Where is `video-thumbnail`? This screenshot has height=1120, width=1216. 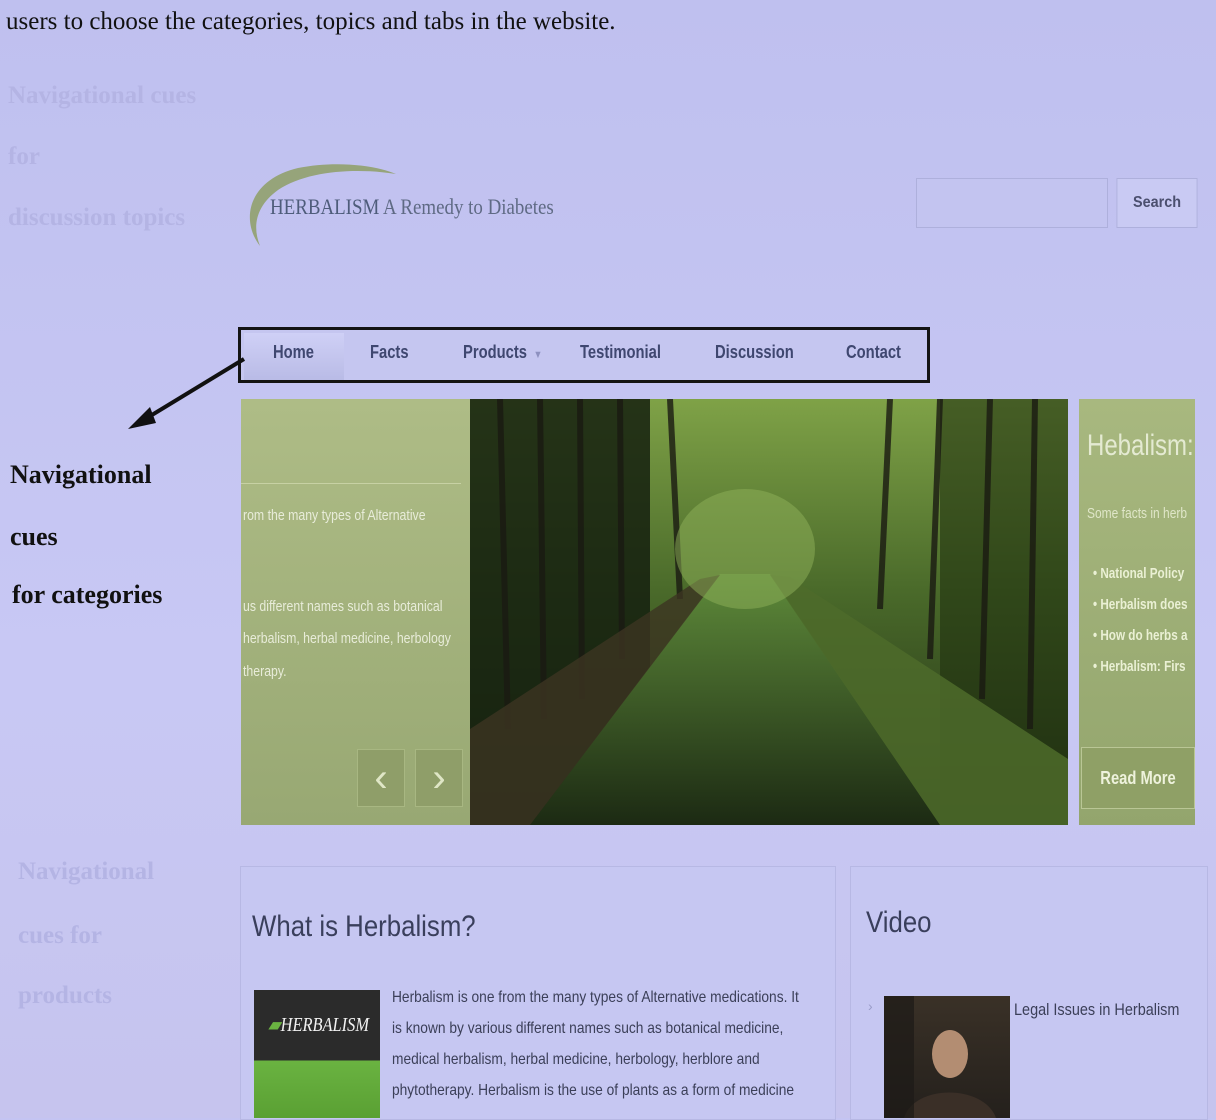
video-thumbnail is located at coordinates (947, 1057).